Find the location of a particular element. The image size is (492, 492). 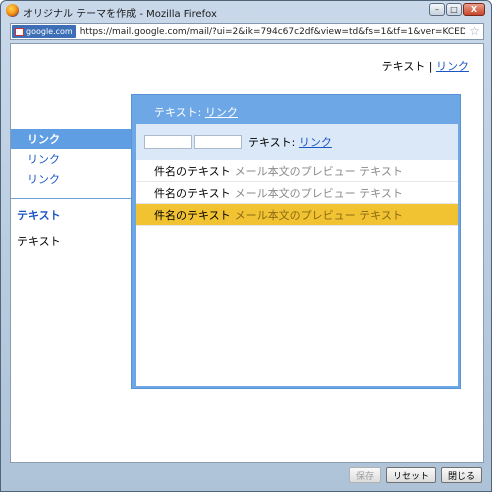

sidebar-item-link-1: リンク is located at coordinates (72, 139).